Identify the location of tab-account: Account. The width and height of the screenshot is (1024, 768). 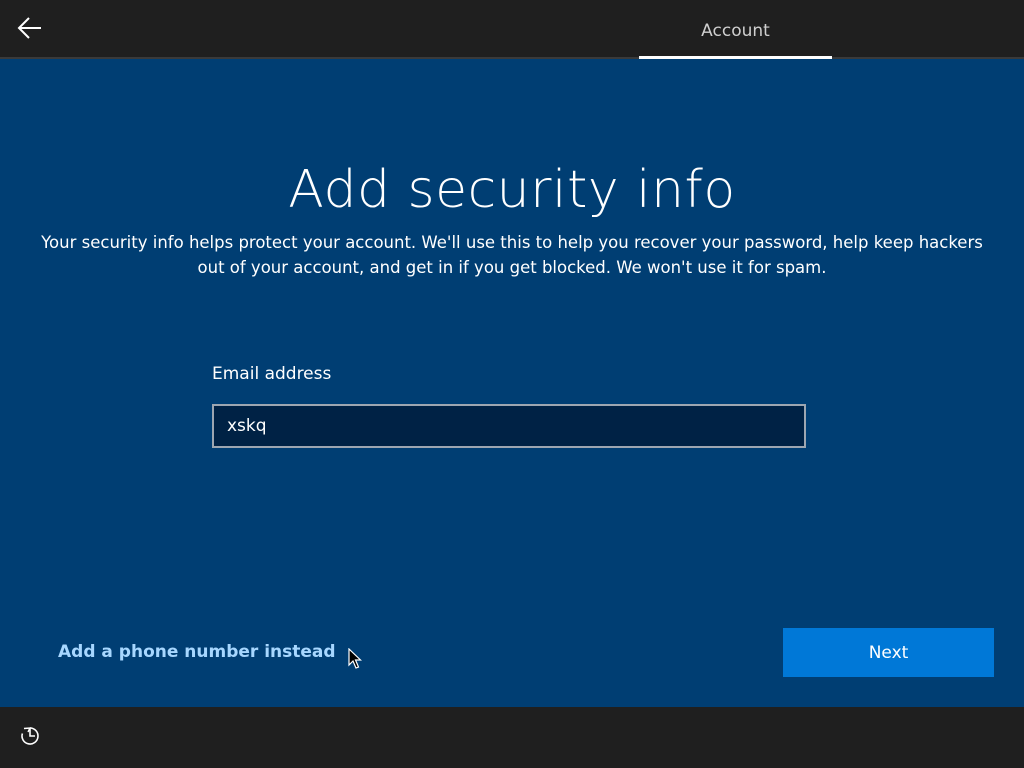
(735, 29).